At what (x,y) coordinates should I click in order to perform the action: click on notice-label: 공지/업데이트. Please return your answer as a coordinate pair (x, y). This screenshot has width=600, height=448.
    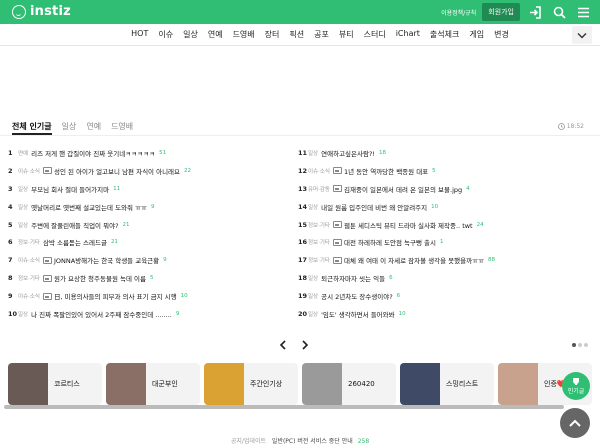
    Looking at the image, I should click on (248, 441).